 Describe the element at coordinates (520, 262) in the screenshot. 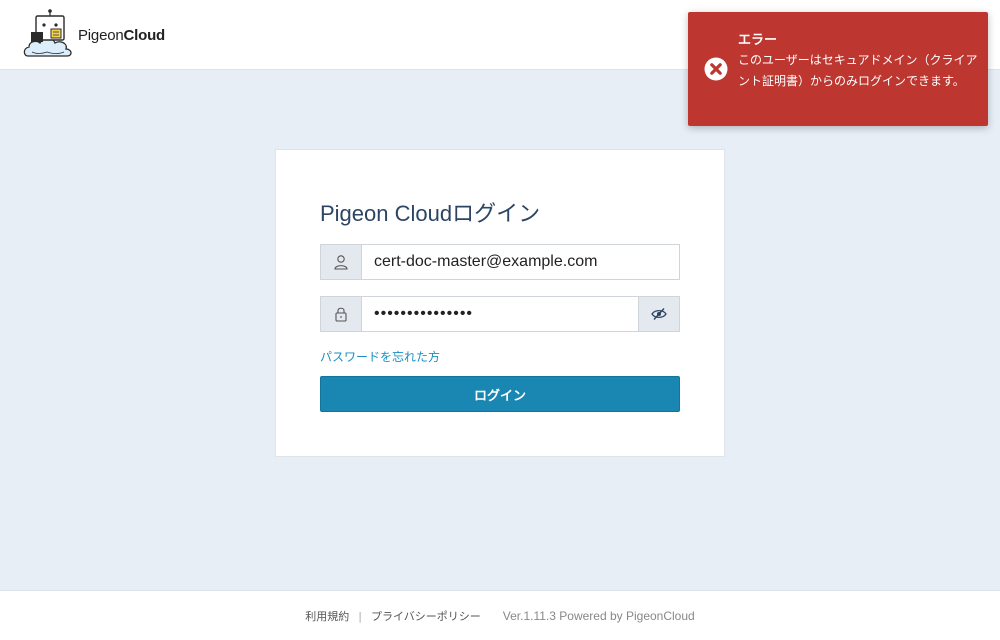

I see `email-field` at that location.